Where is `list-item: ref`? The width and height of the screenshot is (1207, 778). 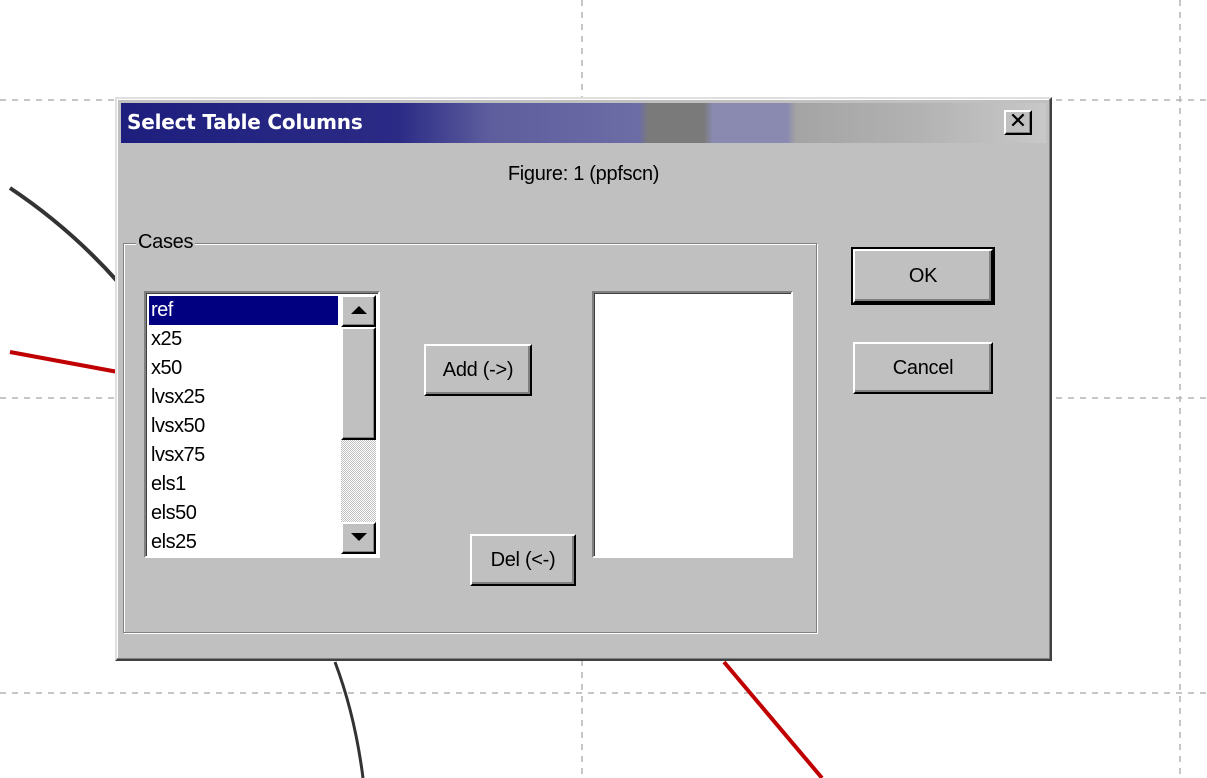
list-item: ref is located at coordinates (243, 310).